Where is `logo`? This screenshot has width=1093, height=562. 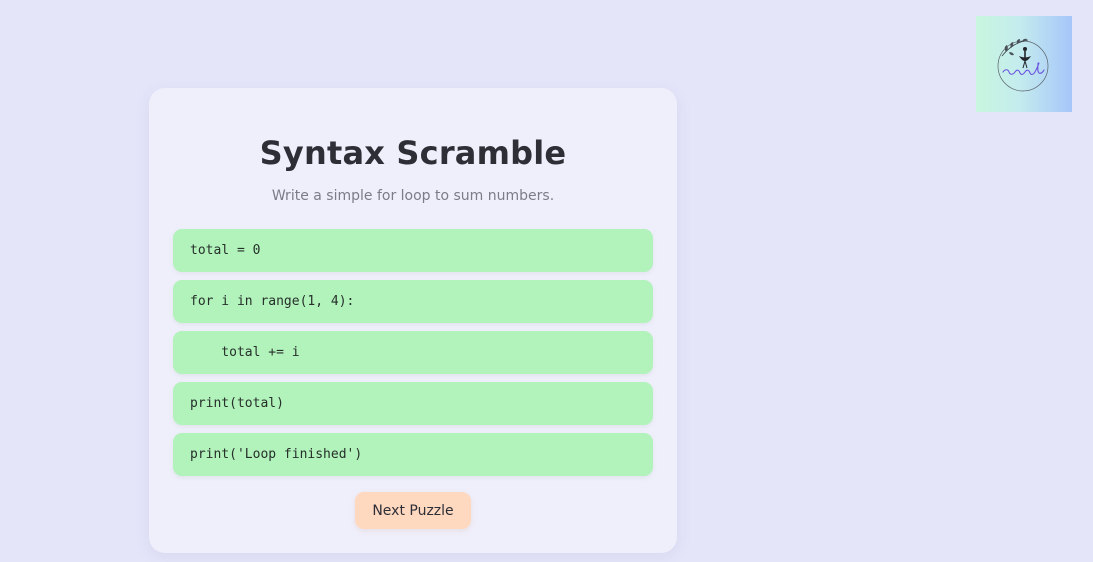
logo is located at coordinates (1024, 64).